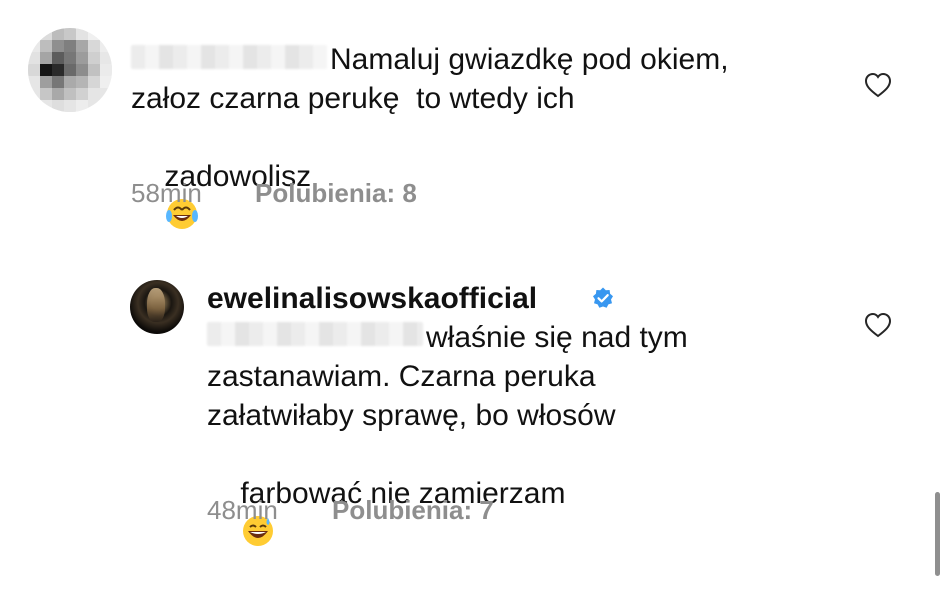  Describe the element at coordinates (529, 59) in the screenshot. I see `comment-text-line-1: Namaluj gwiazdkę pod okiem,` at that location.